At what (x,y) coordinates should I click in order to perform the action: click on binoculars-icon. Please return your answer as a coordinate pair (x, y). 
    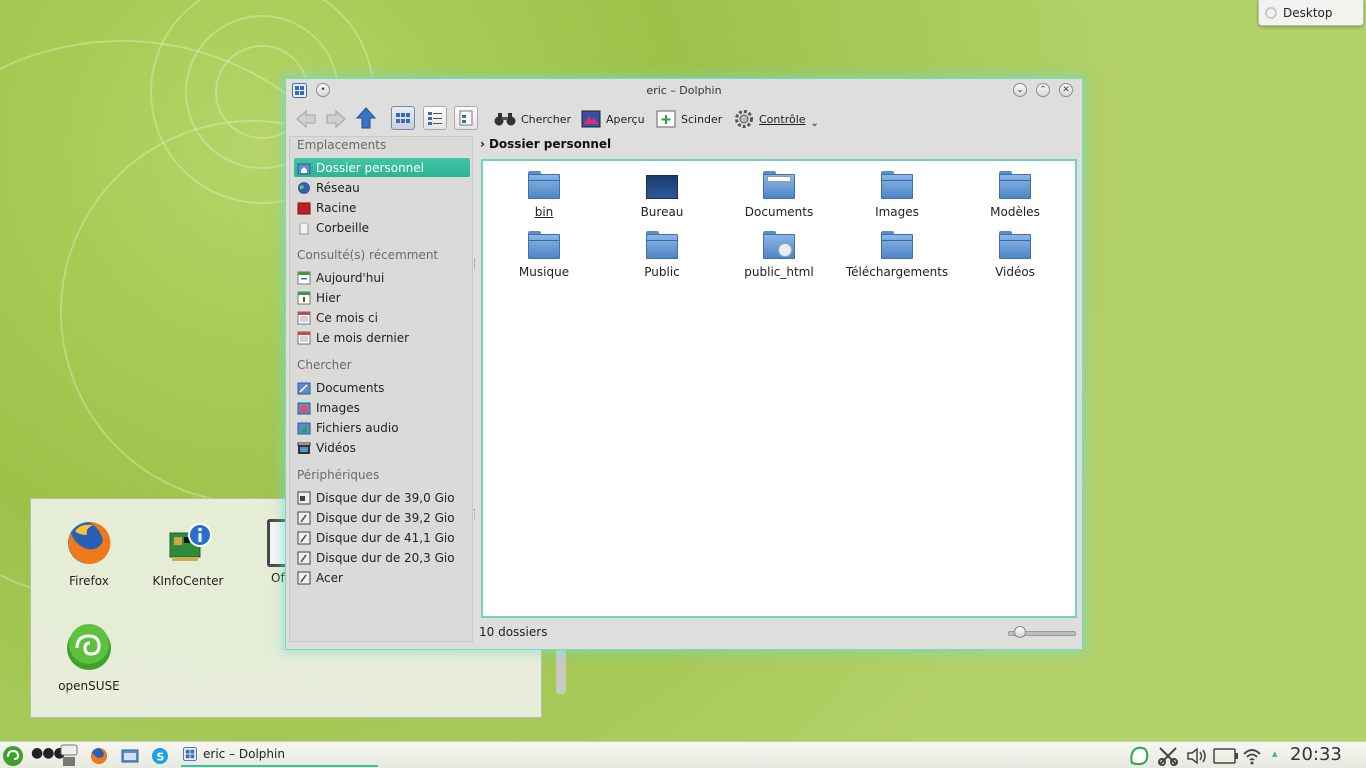
    Looking at the image, I should click on (505, 119).